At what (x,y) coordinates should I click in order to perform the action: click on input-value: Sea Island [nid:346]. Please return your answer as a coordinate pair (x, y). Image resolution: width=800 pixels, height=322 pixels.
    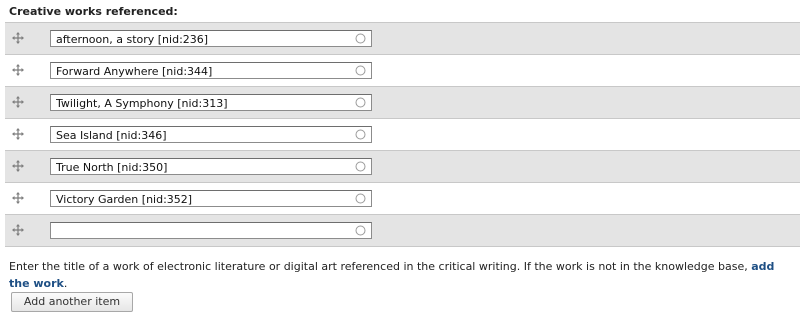
    Looking at the image, I should click on (111, 135).